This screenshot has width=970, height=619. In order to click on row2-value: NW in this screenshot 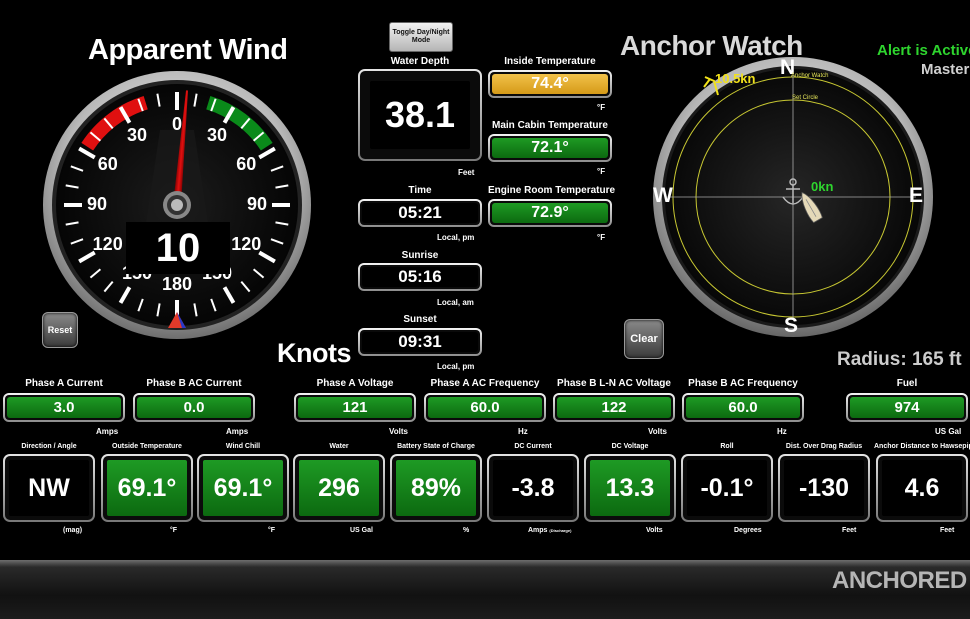, I will do `click(49, 488)`.